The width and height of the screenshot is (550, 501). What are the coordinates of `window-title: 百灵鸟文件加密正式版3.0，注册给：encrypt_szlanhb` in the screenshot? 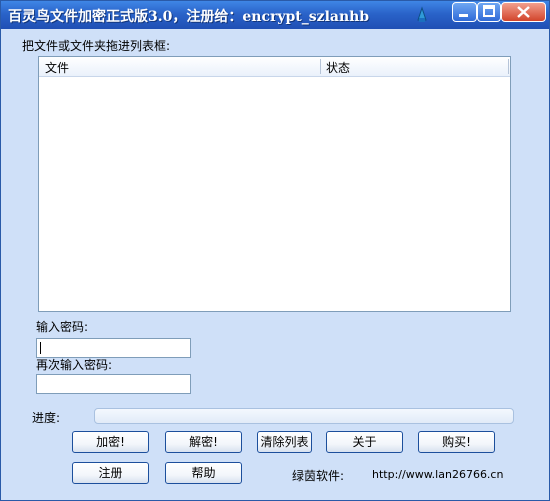 It's located at (189, 17).